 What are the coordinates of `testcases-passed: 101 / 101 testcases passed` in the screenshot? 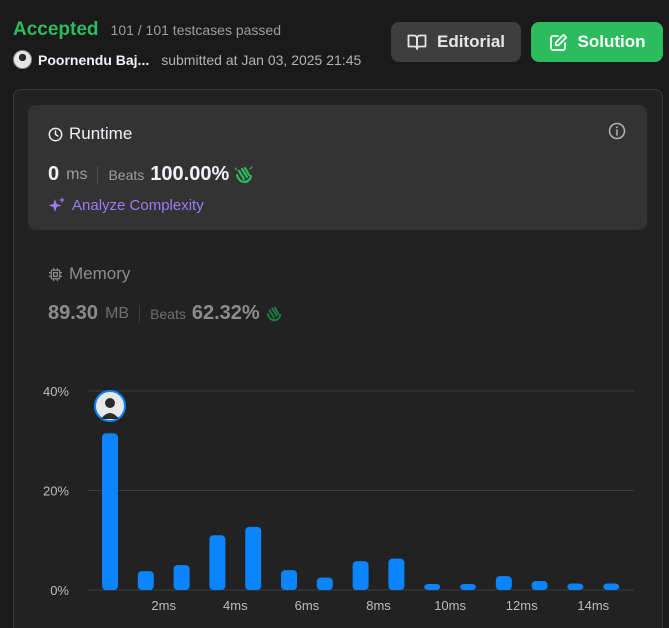 It's located at (195, 30).